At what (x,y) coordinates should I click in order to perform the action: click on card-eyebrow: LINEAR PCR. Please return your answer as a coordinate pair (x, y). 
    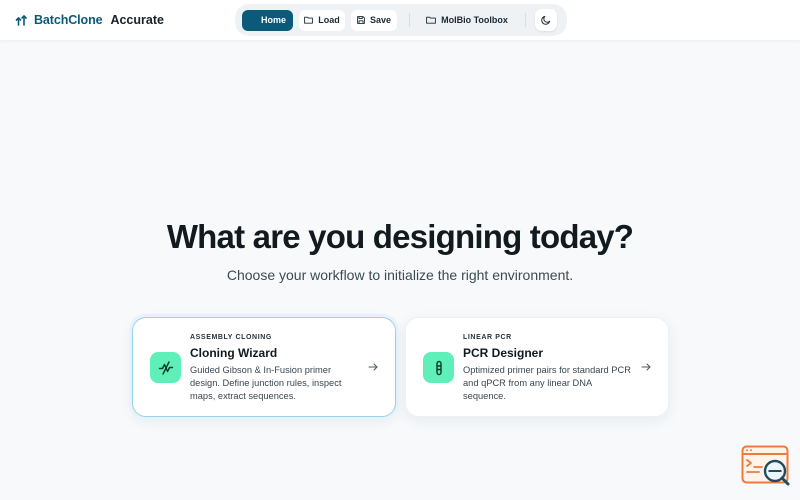
    Looking at the image, I should click on (487, 337).